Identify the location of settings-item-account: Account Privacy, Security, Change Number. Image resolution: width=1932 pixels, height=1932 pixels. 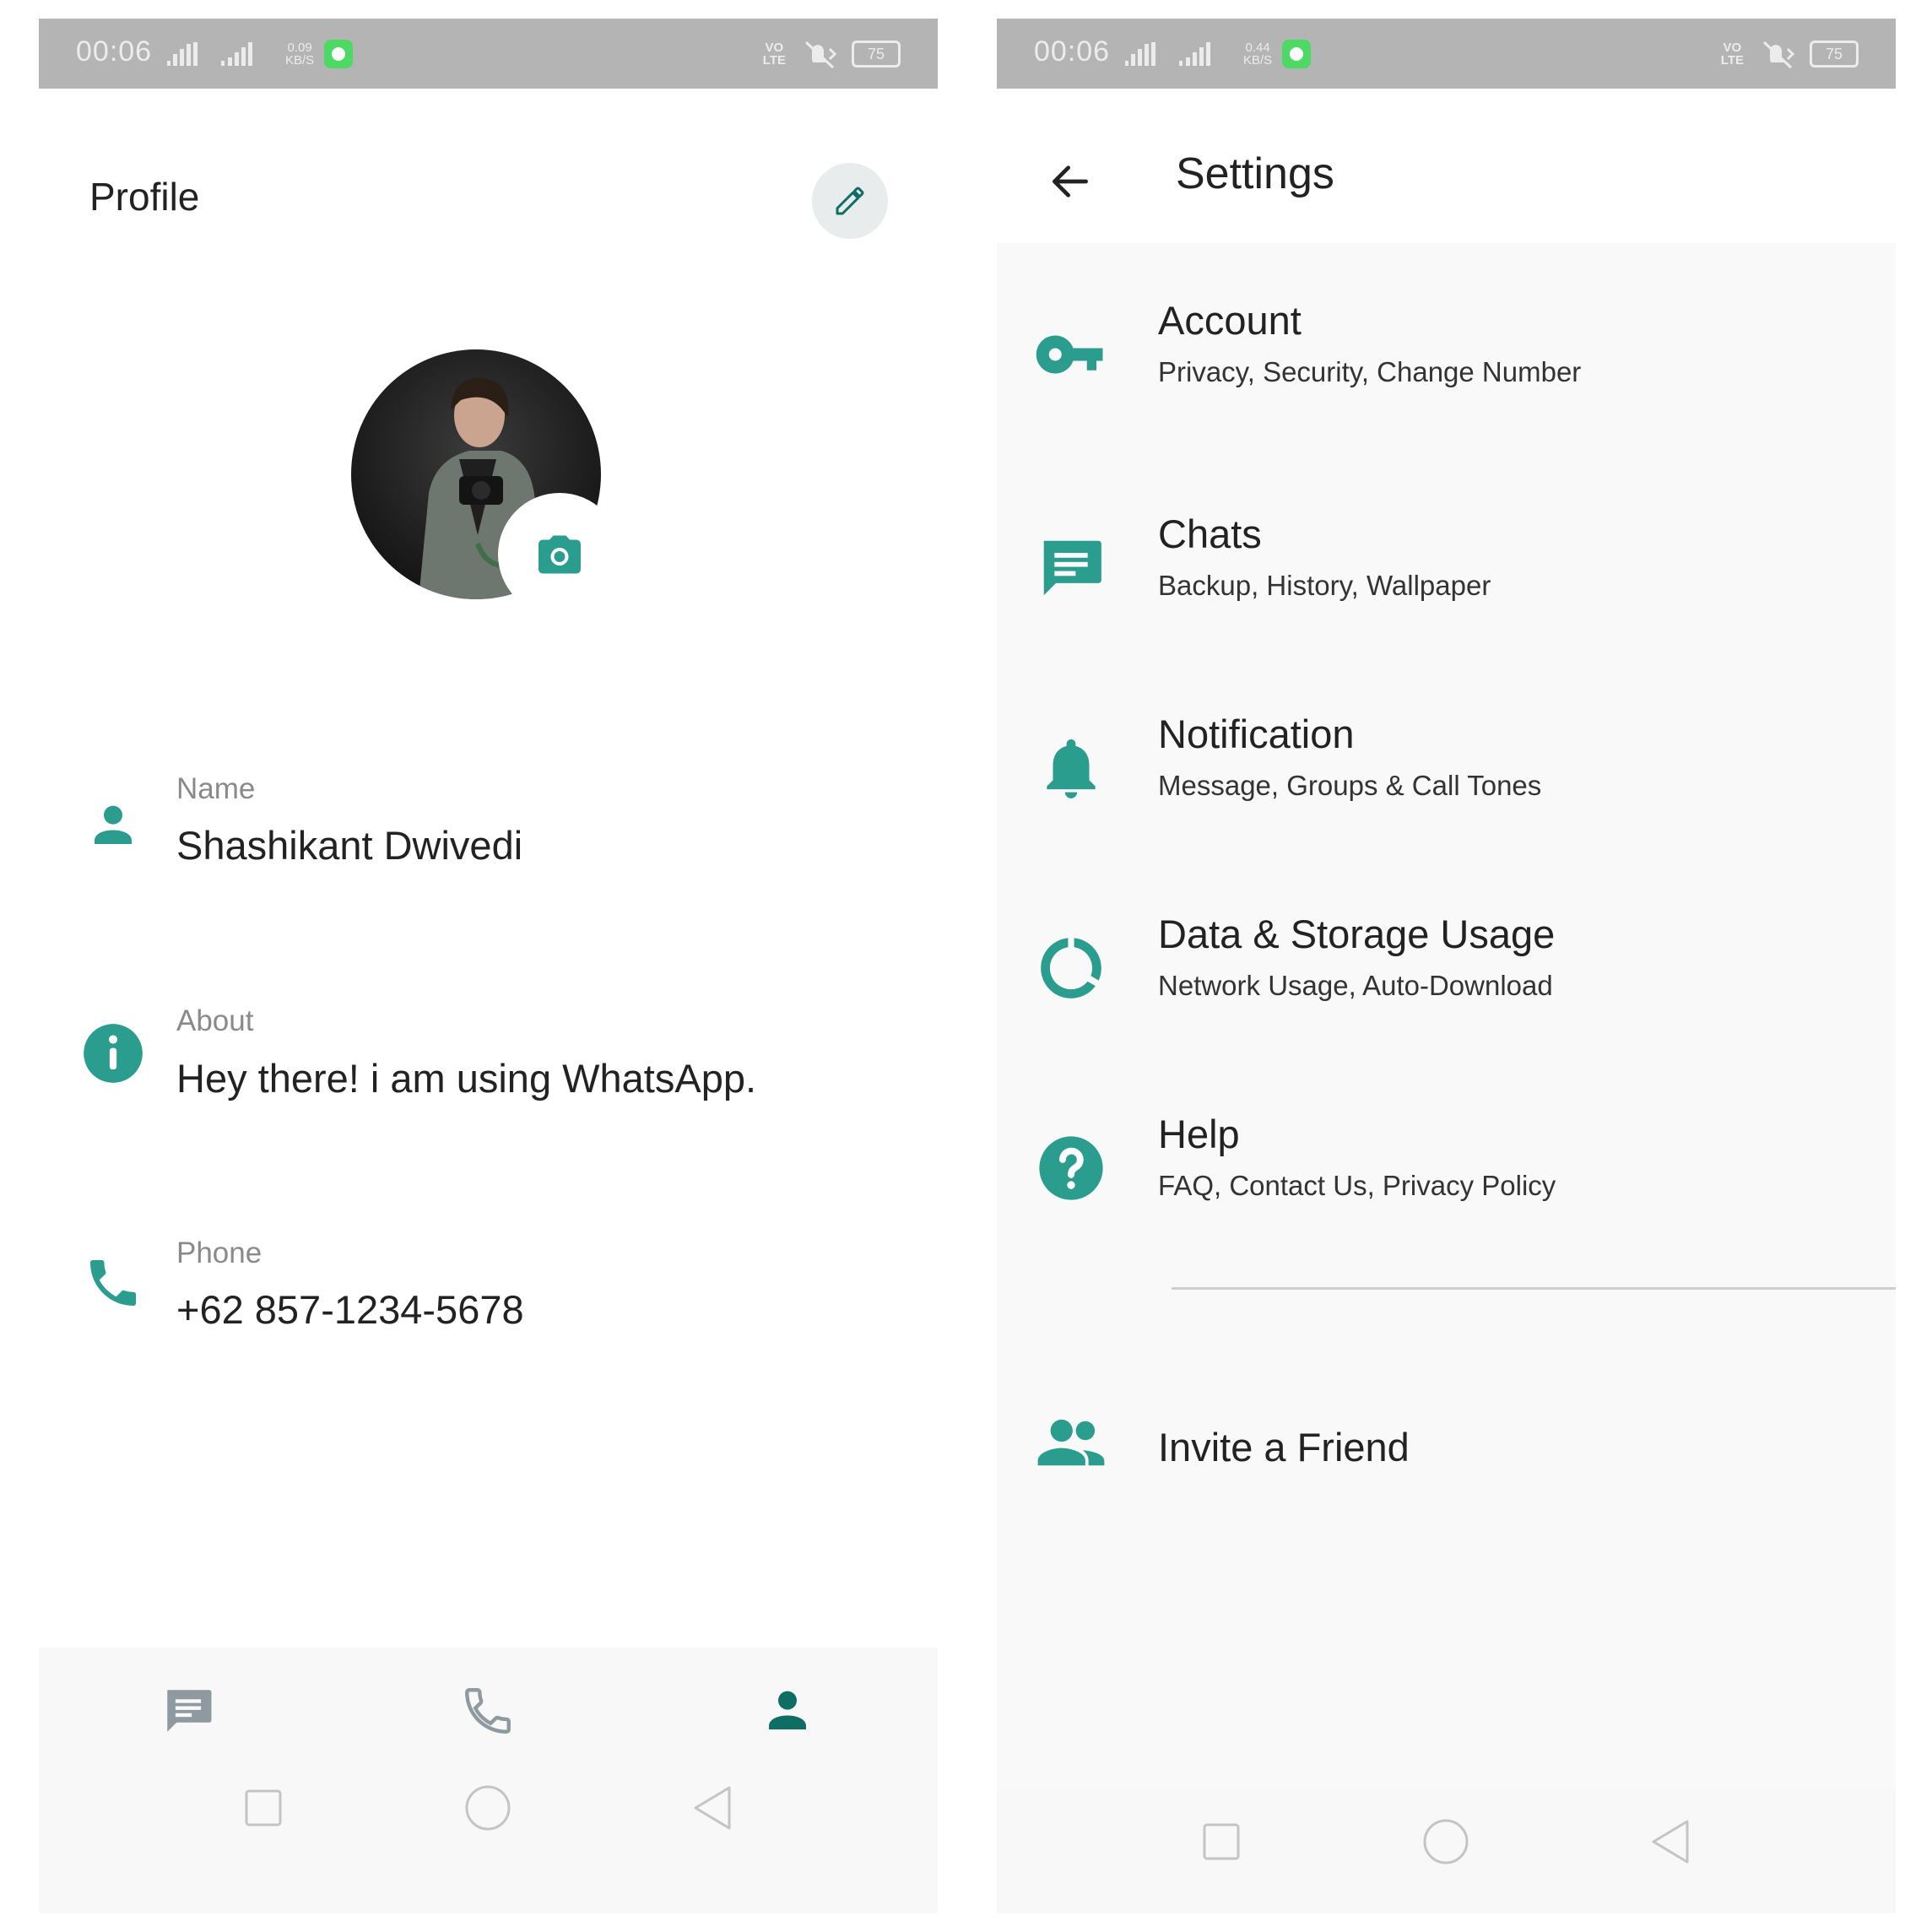
(1446, 369).